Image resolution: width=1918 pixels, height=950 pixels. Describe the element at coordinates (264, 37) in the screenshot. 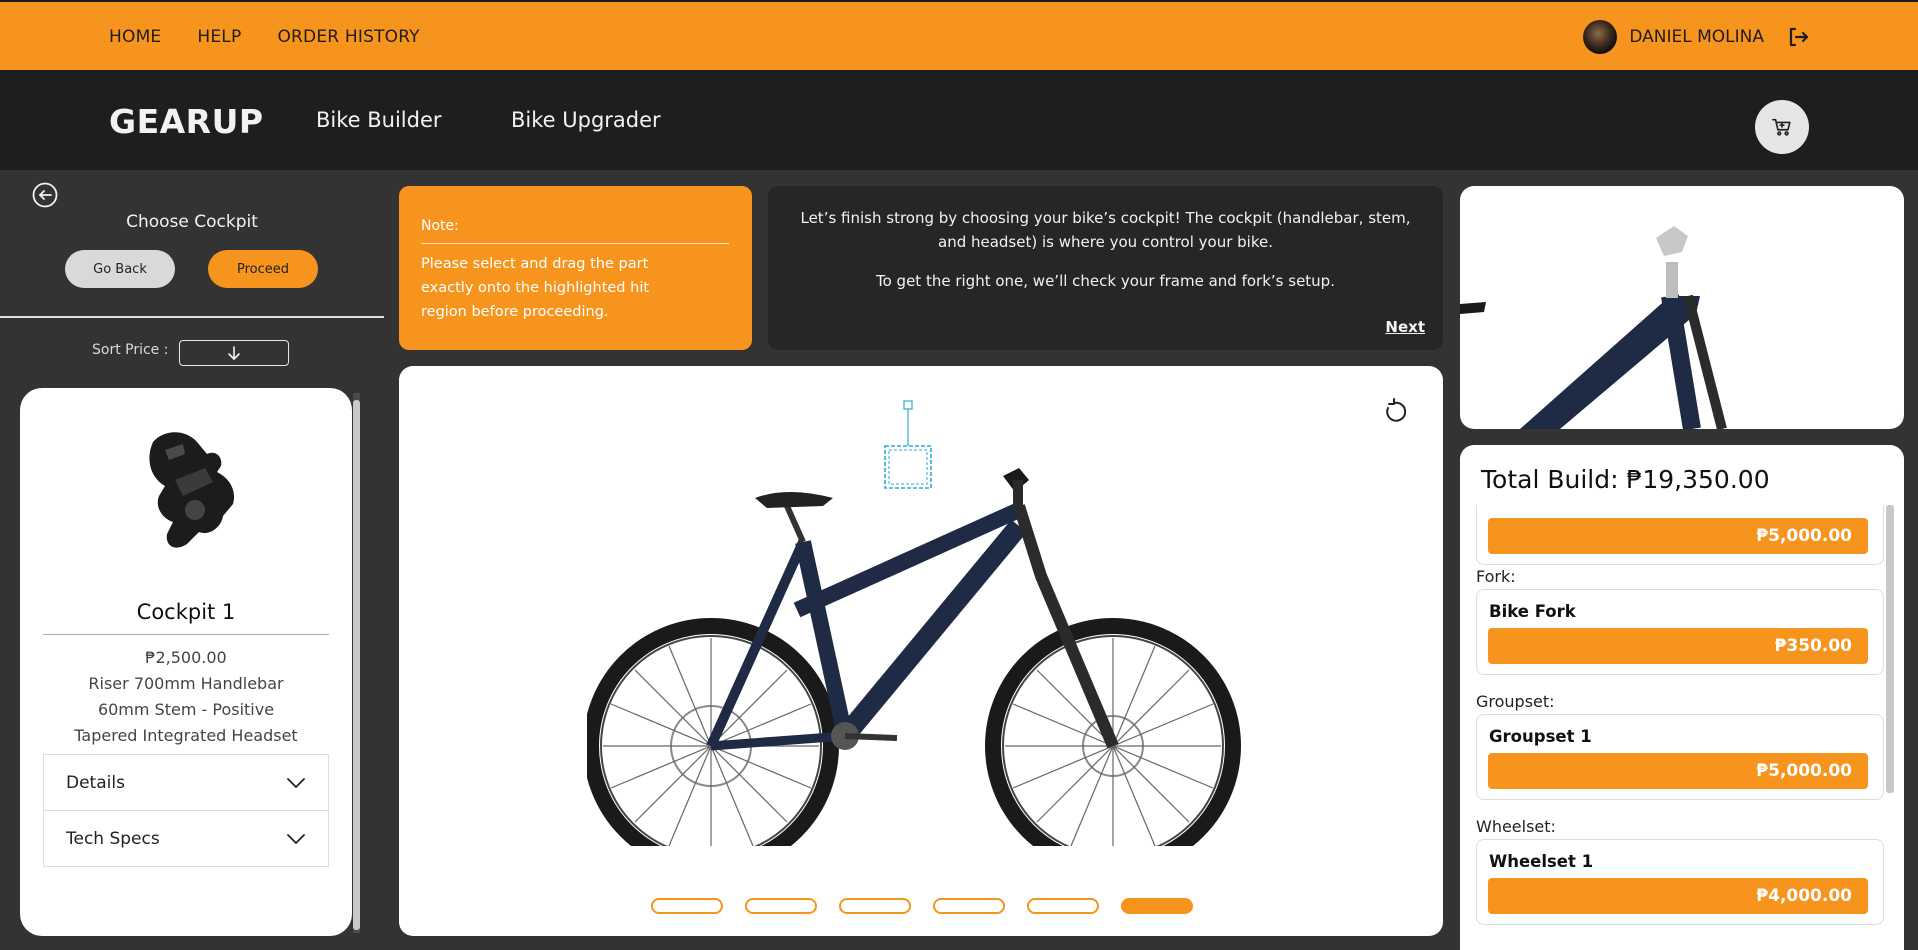

I see `top-nav: HOME HELP ORDER HISTORY` at that location.